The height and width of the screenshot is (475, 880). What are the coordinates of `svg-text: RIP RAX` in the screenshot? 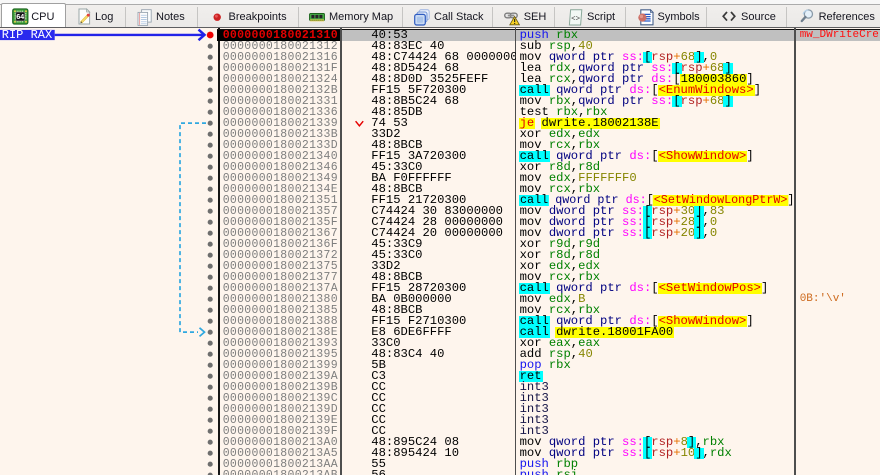 It's located at (27, 36).